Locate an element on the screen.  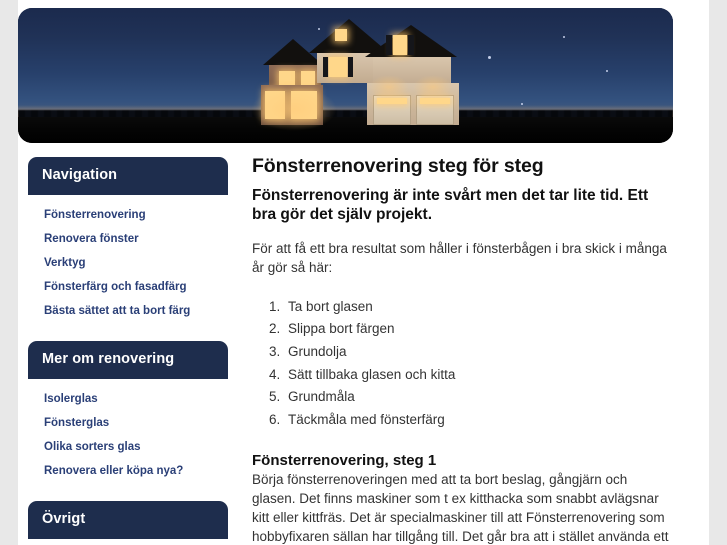
list-item: Fönsterrenovering is located at coordinates (128, 214).